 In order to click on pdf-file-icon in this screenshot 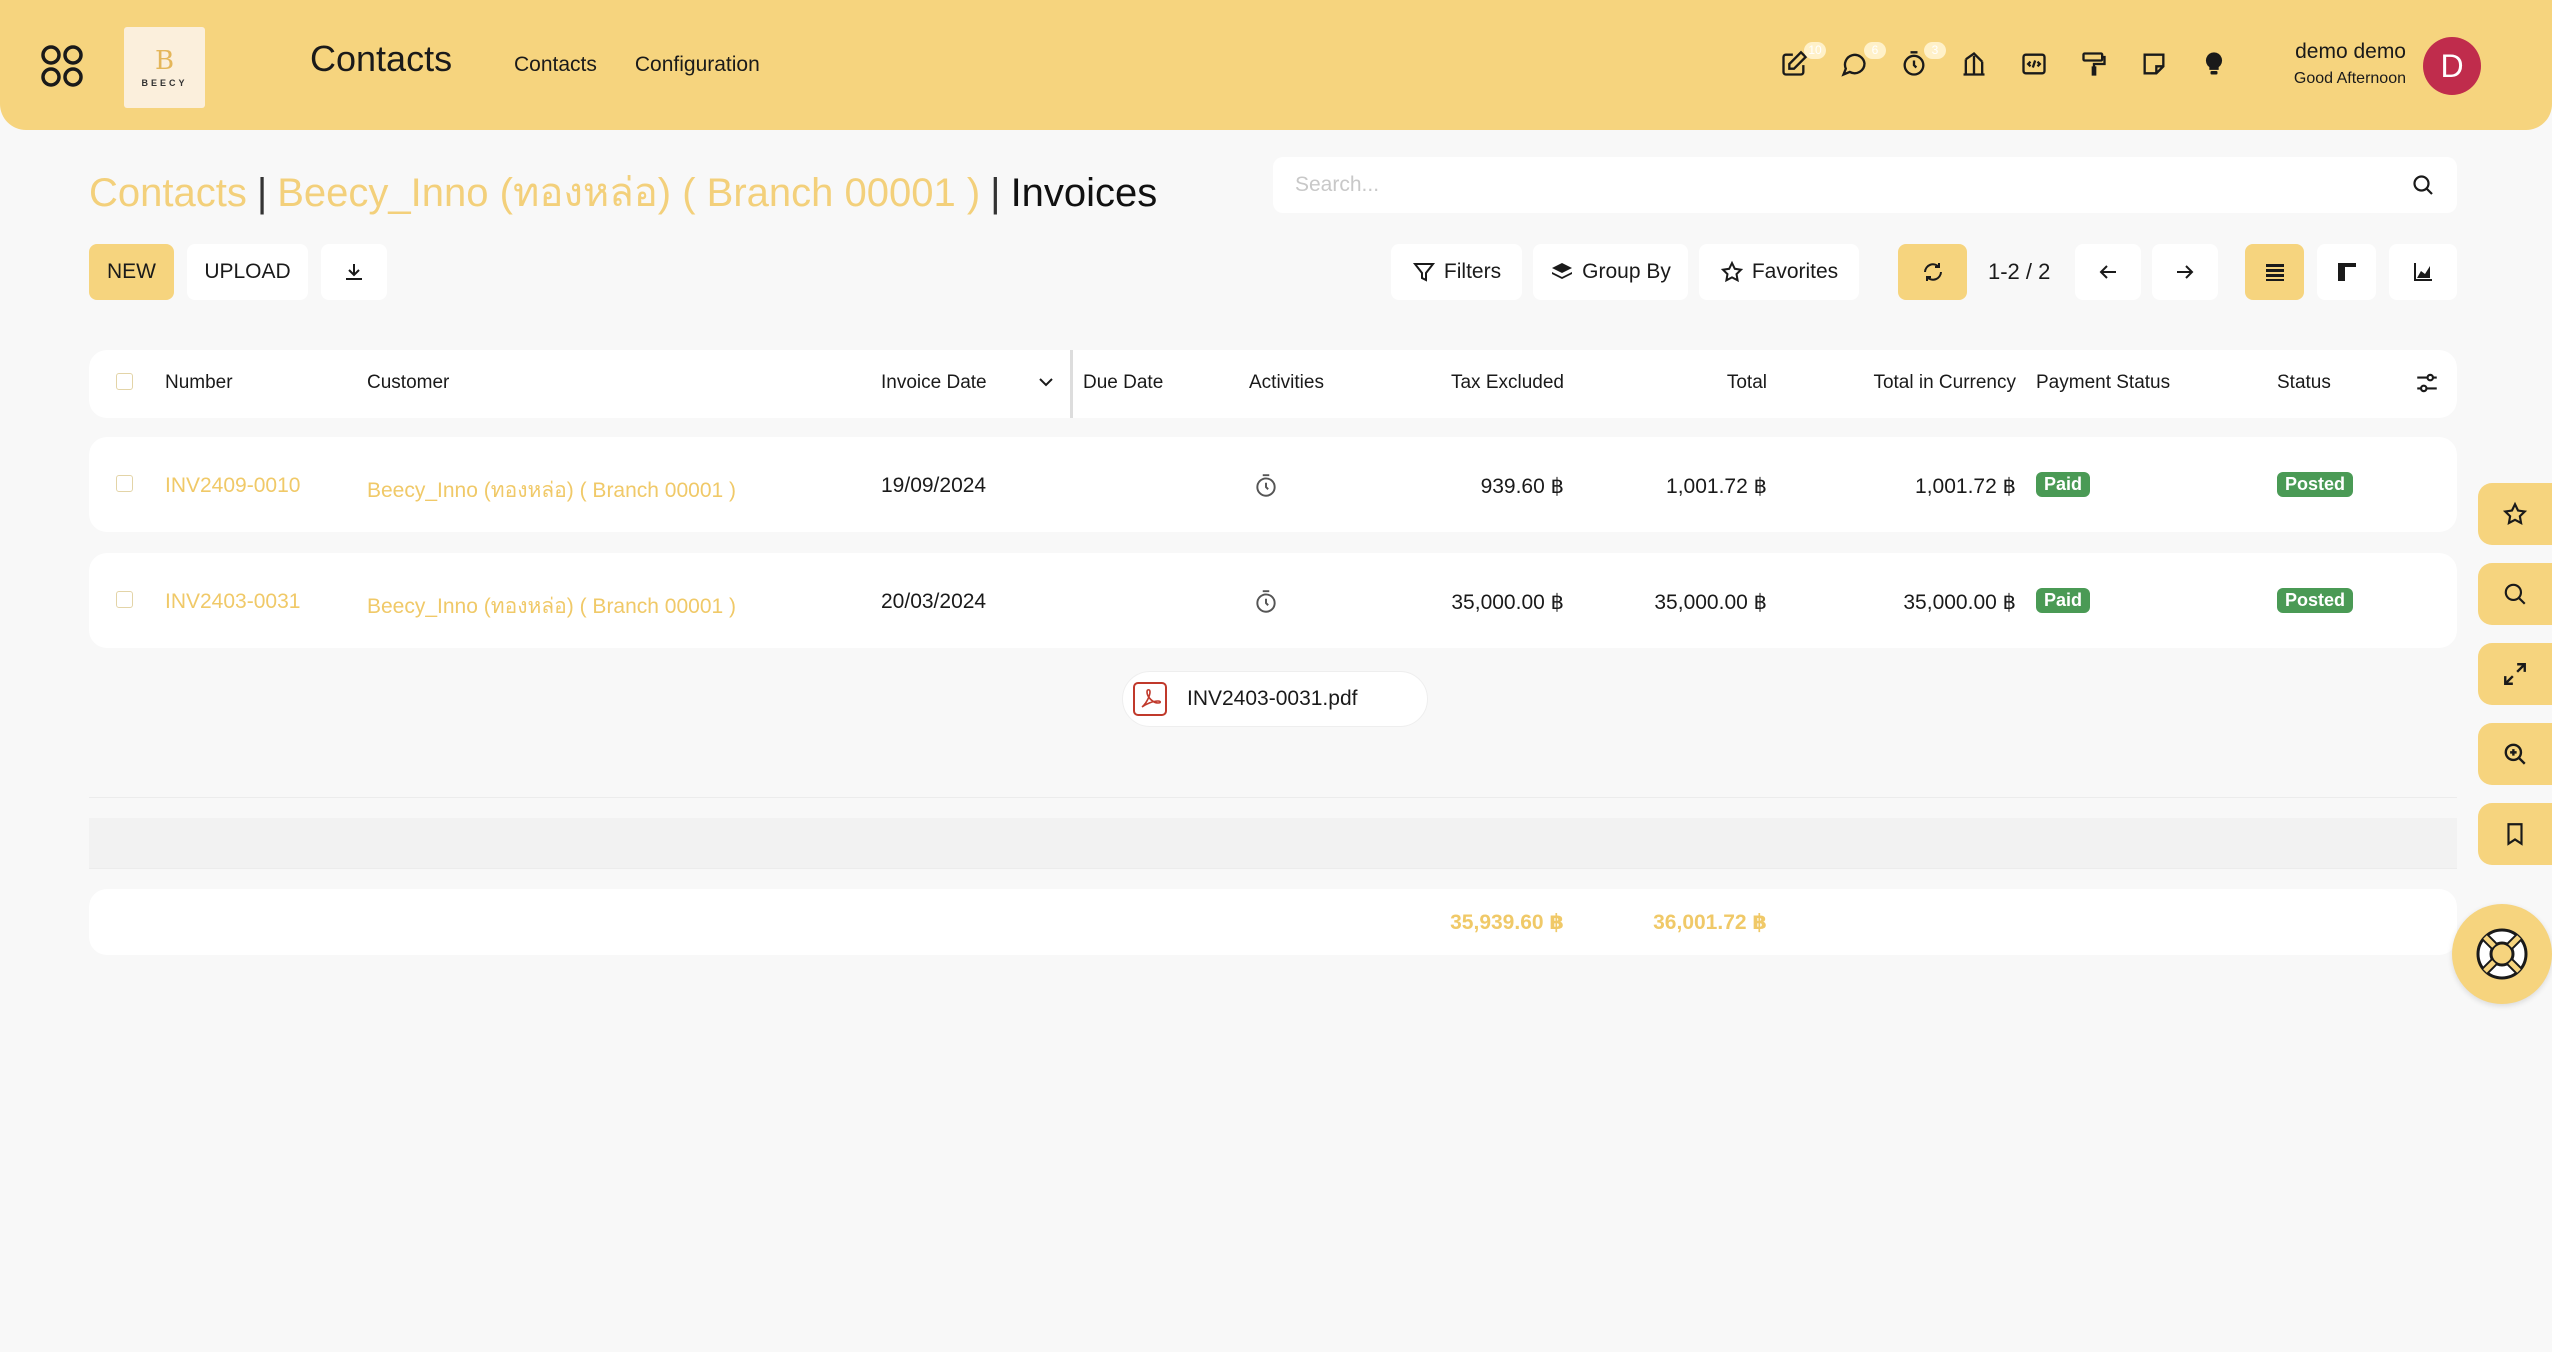, I will do `click(1150, 699)`.